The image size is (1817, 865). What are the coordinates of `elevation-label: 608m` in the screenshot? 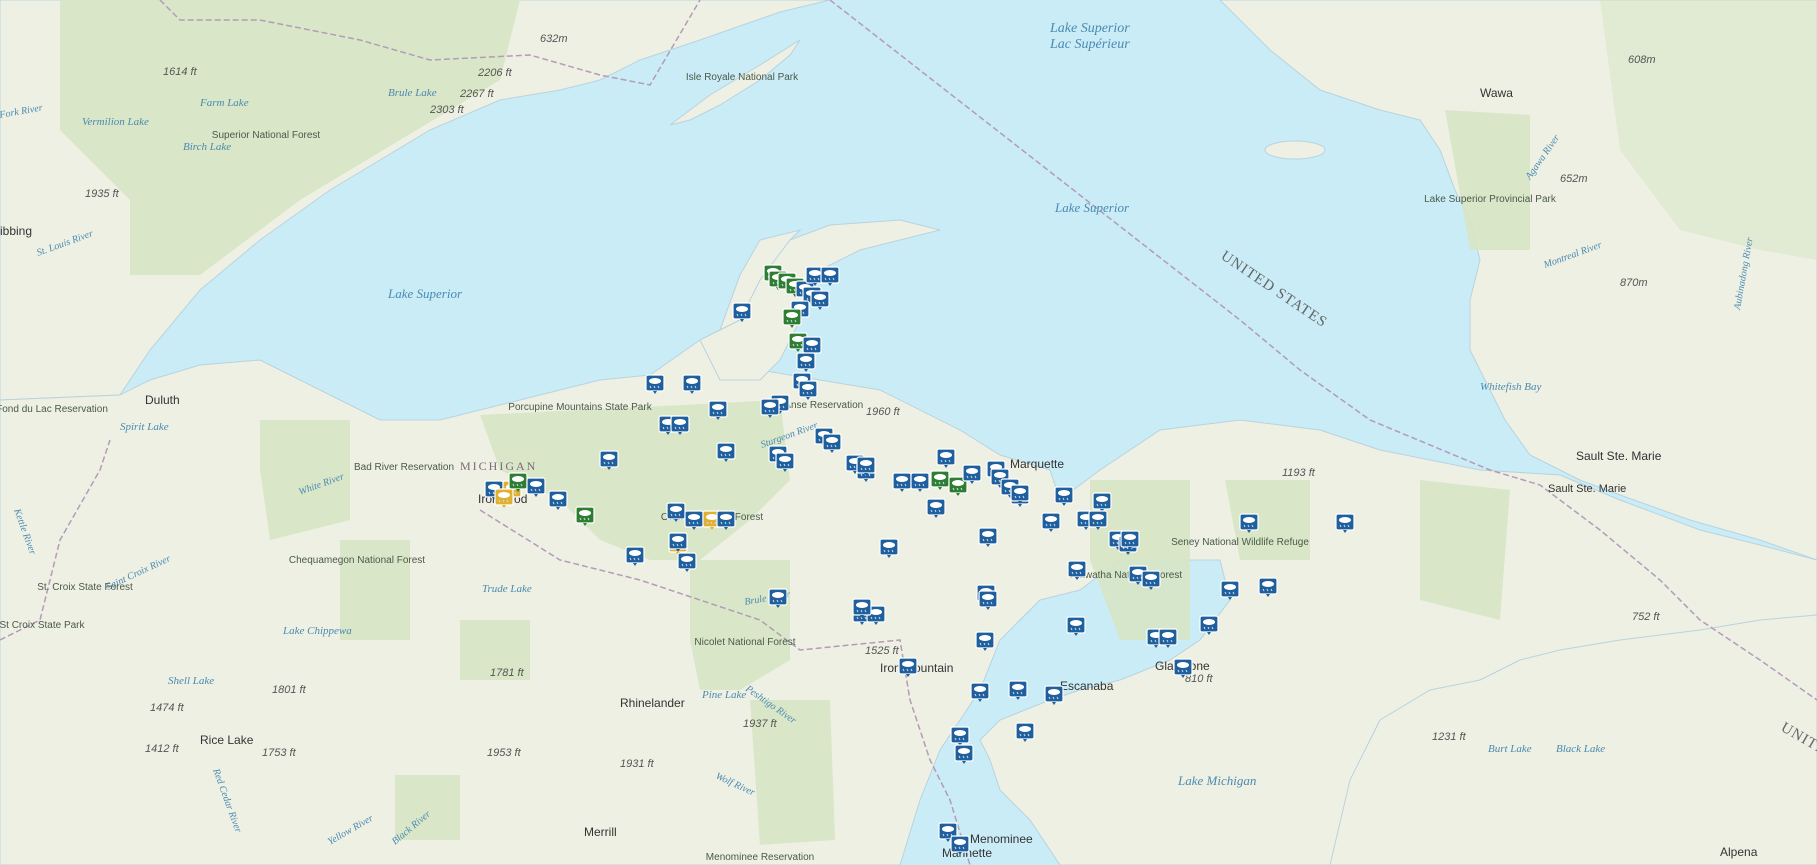 It's located at (1642, 60).